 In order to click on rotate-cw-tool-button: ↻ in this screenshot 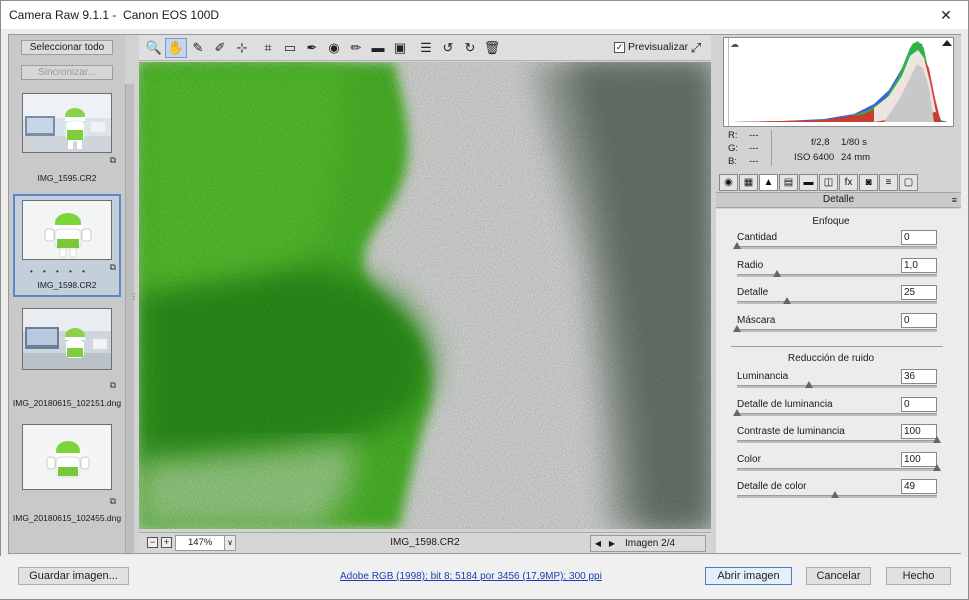, I will do `click(470, 48)`.